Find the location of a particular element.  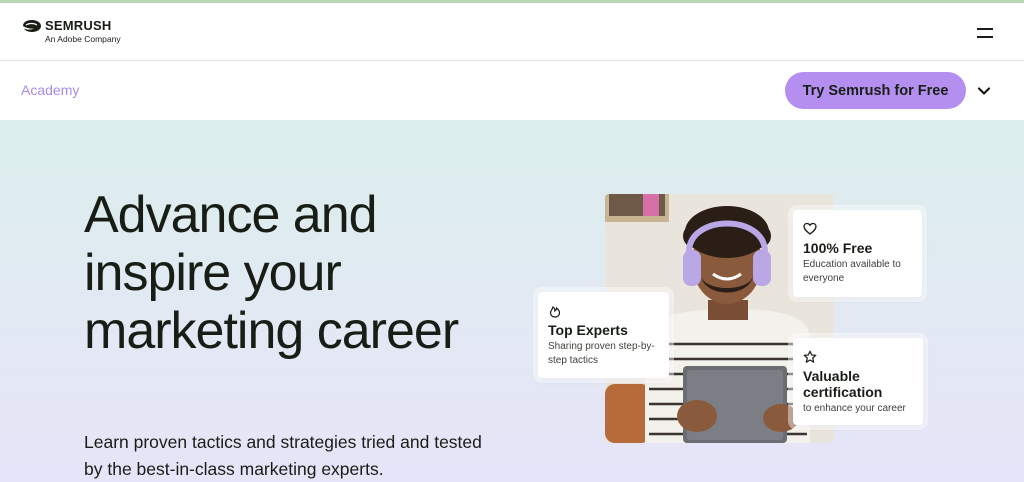

feature-text: Education available to everyone is located at coordinates (852, 271).